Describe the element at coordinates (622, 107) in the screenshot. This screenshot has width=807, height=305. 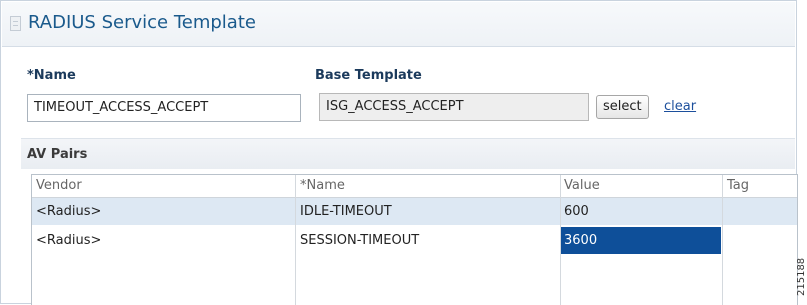
I see `select-button: select` at that location.